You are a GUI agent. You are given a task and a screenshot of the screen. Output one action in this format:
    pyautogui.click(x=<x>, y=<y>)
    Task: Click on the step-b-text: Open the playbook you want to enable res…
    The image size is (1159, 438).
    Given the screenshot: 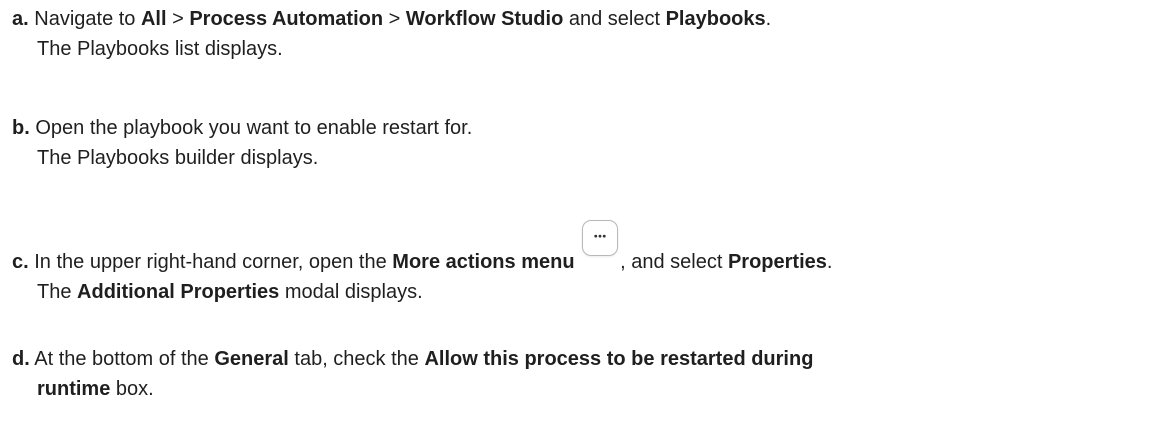 What is the action you would take?
    pyautogui.click(x=254, y=128)
    